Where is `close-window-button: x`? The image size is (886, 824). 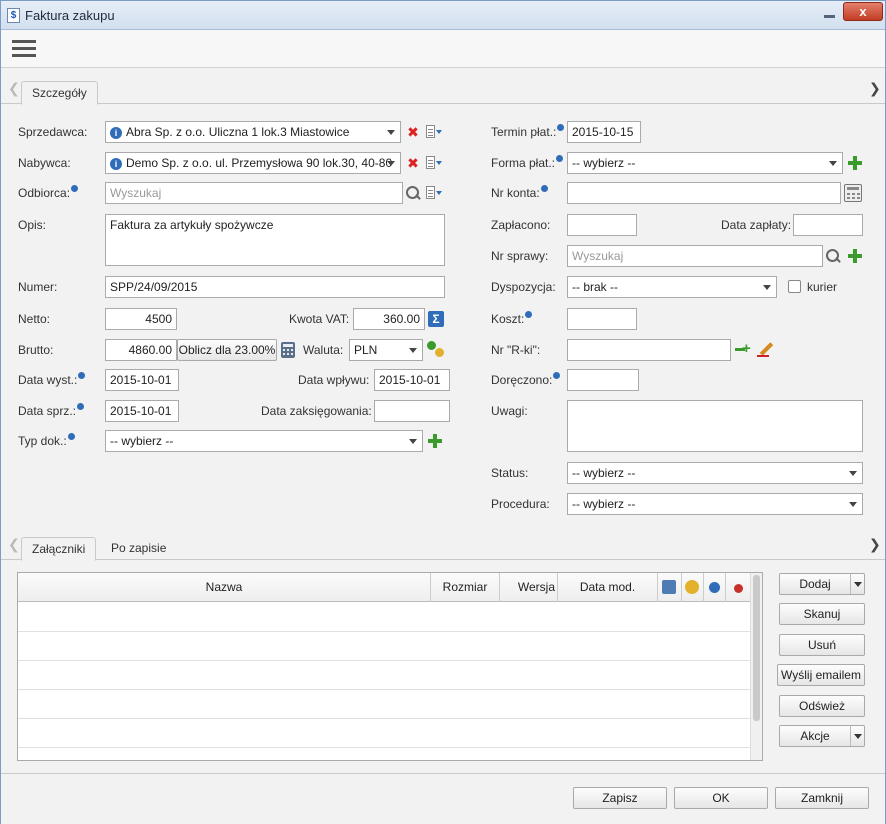 close-window-button: x is located at coordinates (863, 11).